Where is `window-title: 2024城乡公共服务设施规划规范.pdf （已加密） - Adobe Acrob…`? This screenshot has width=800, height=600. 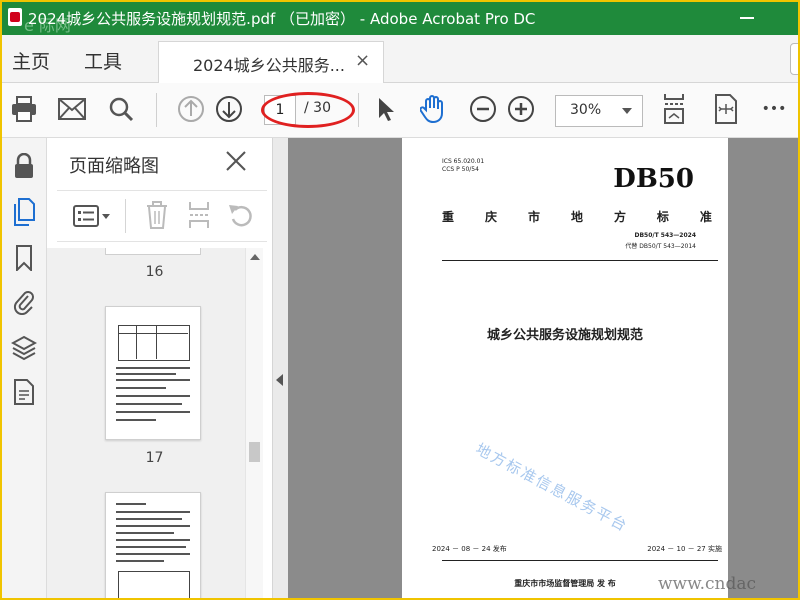
window-title: 2024城乡公共服务设施规划规范.pdf （已加密） - Adobe Acrob… is located at coordinates (282, 19).